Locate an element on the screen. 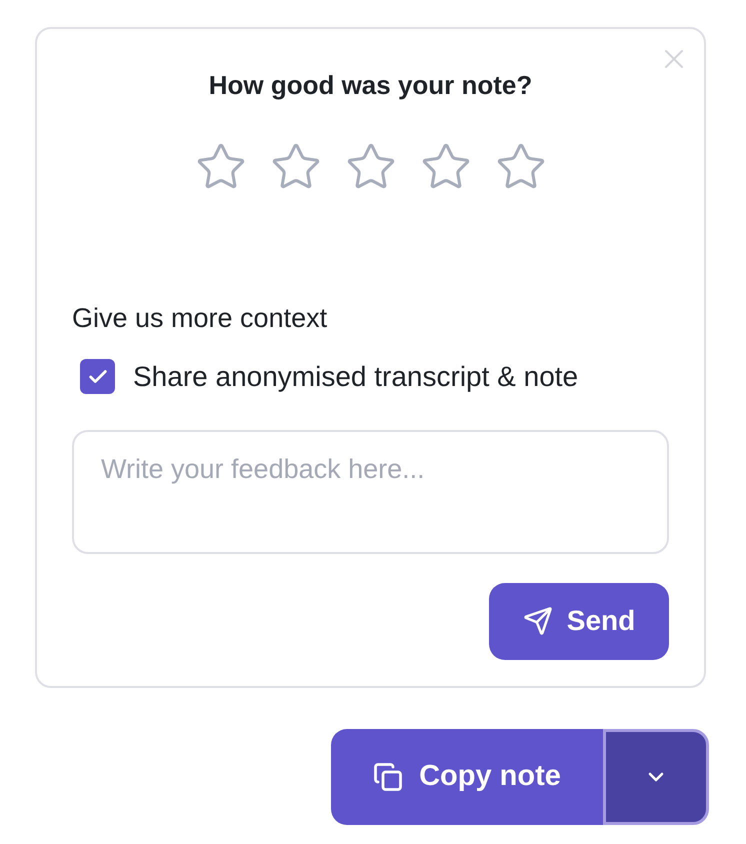 The height and width of the screenshot is (844, 746). checkbox-label: Share anonymised transcript & note is located at coordinates (355, 377).